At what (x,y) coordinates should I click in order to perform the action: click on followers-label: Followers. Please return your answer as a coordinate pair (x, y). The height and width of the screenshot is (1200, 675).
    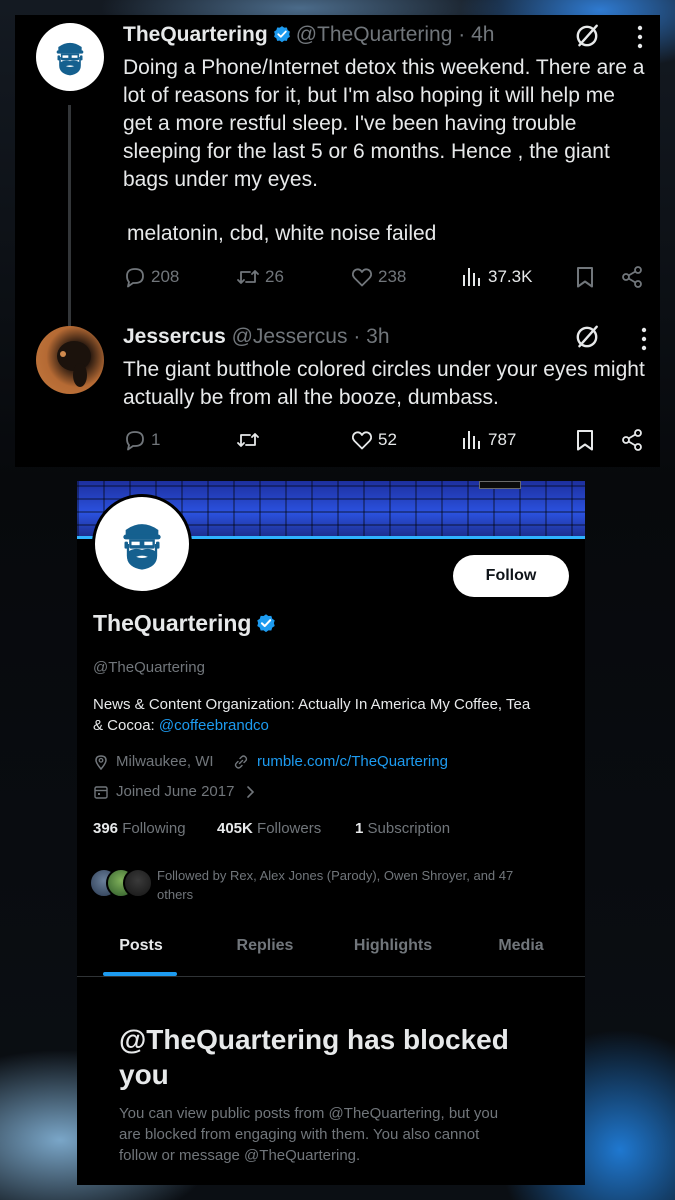
    Looking at the image, I should click on (289, 828).